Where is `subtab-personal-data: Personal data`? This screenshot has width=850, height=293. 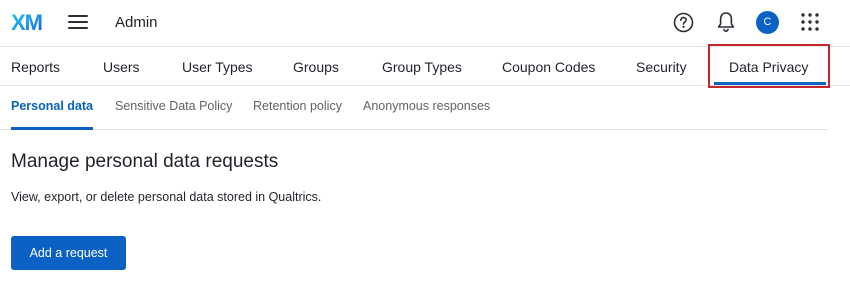 subtab-personal-data: Personal data is located at coordinates (52, 106).